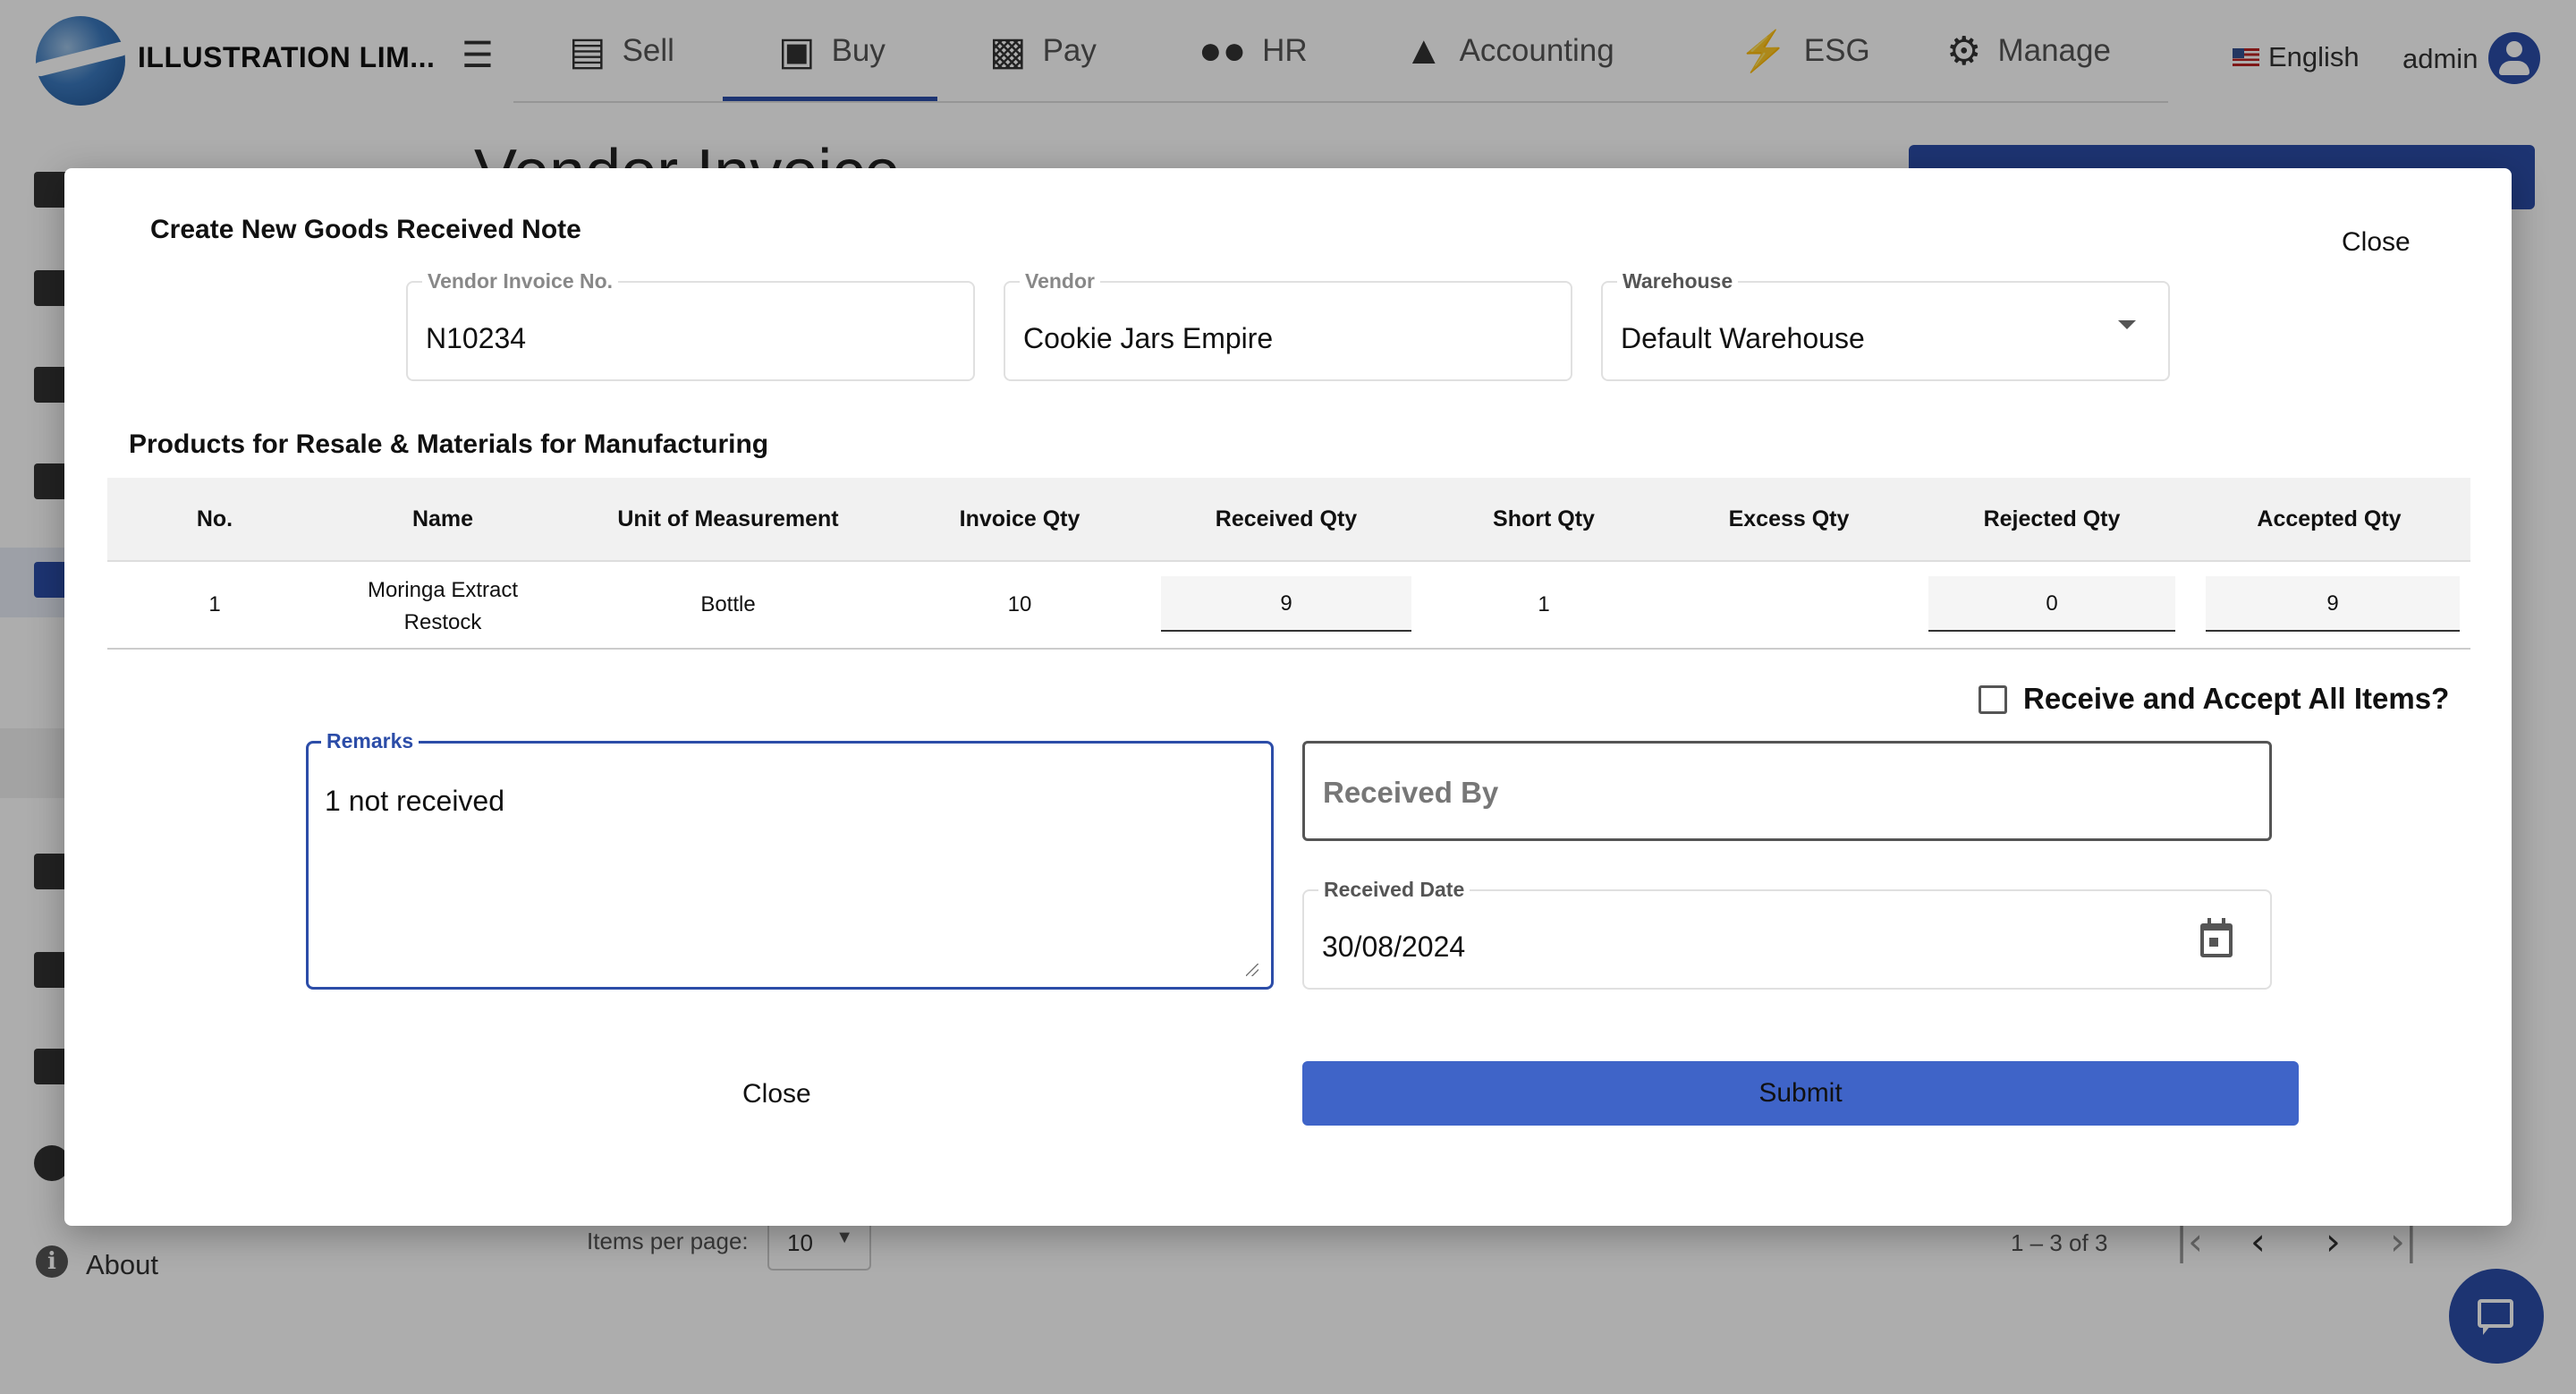 This screenshot has width=2576, height=1394. What do you see at coordinates (1885, 325) in the screenshot?
I see `warehouse-select: Warehouse Default Warehouse` at bounding box center [1885, 325].